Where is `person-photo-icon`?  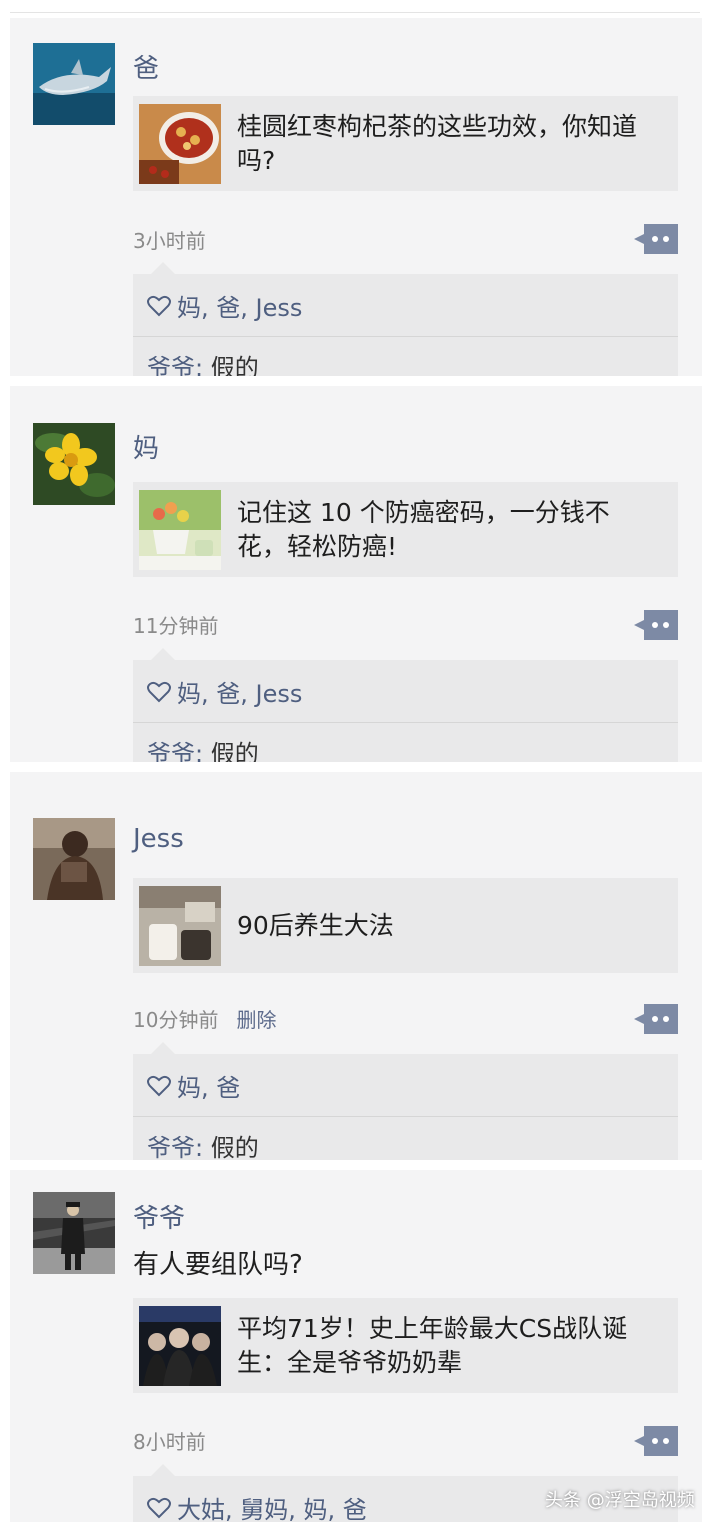
person-photo-icon is located at coordinates (74, 859).